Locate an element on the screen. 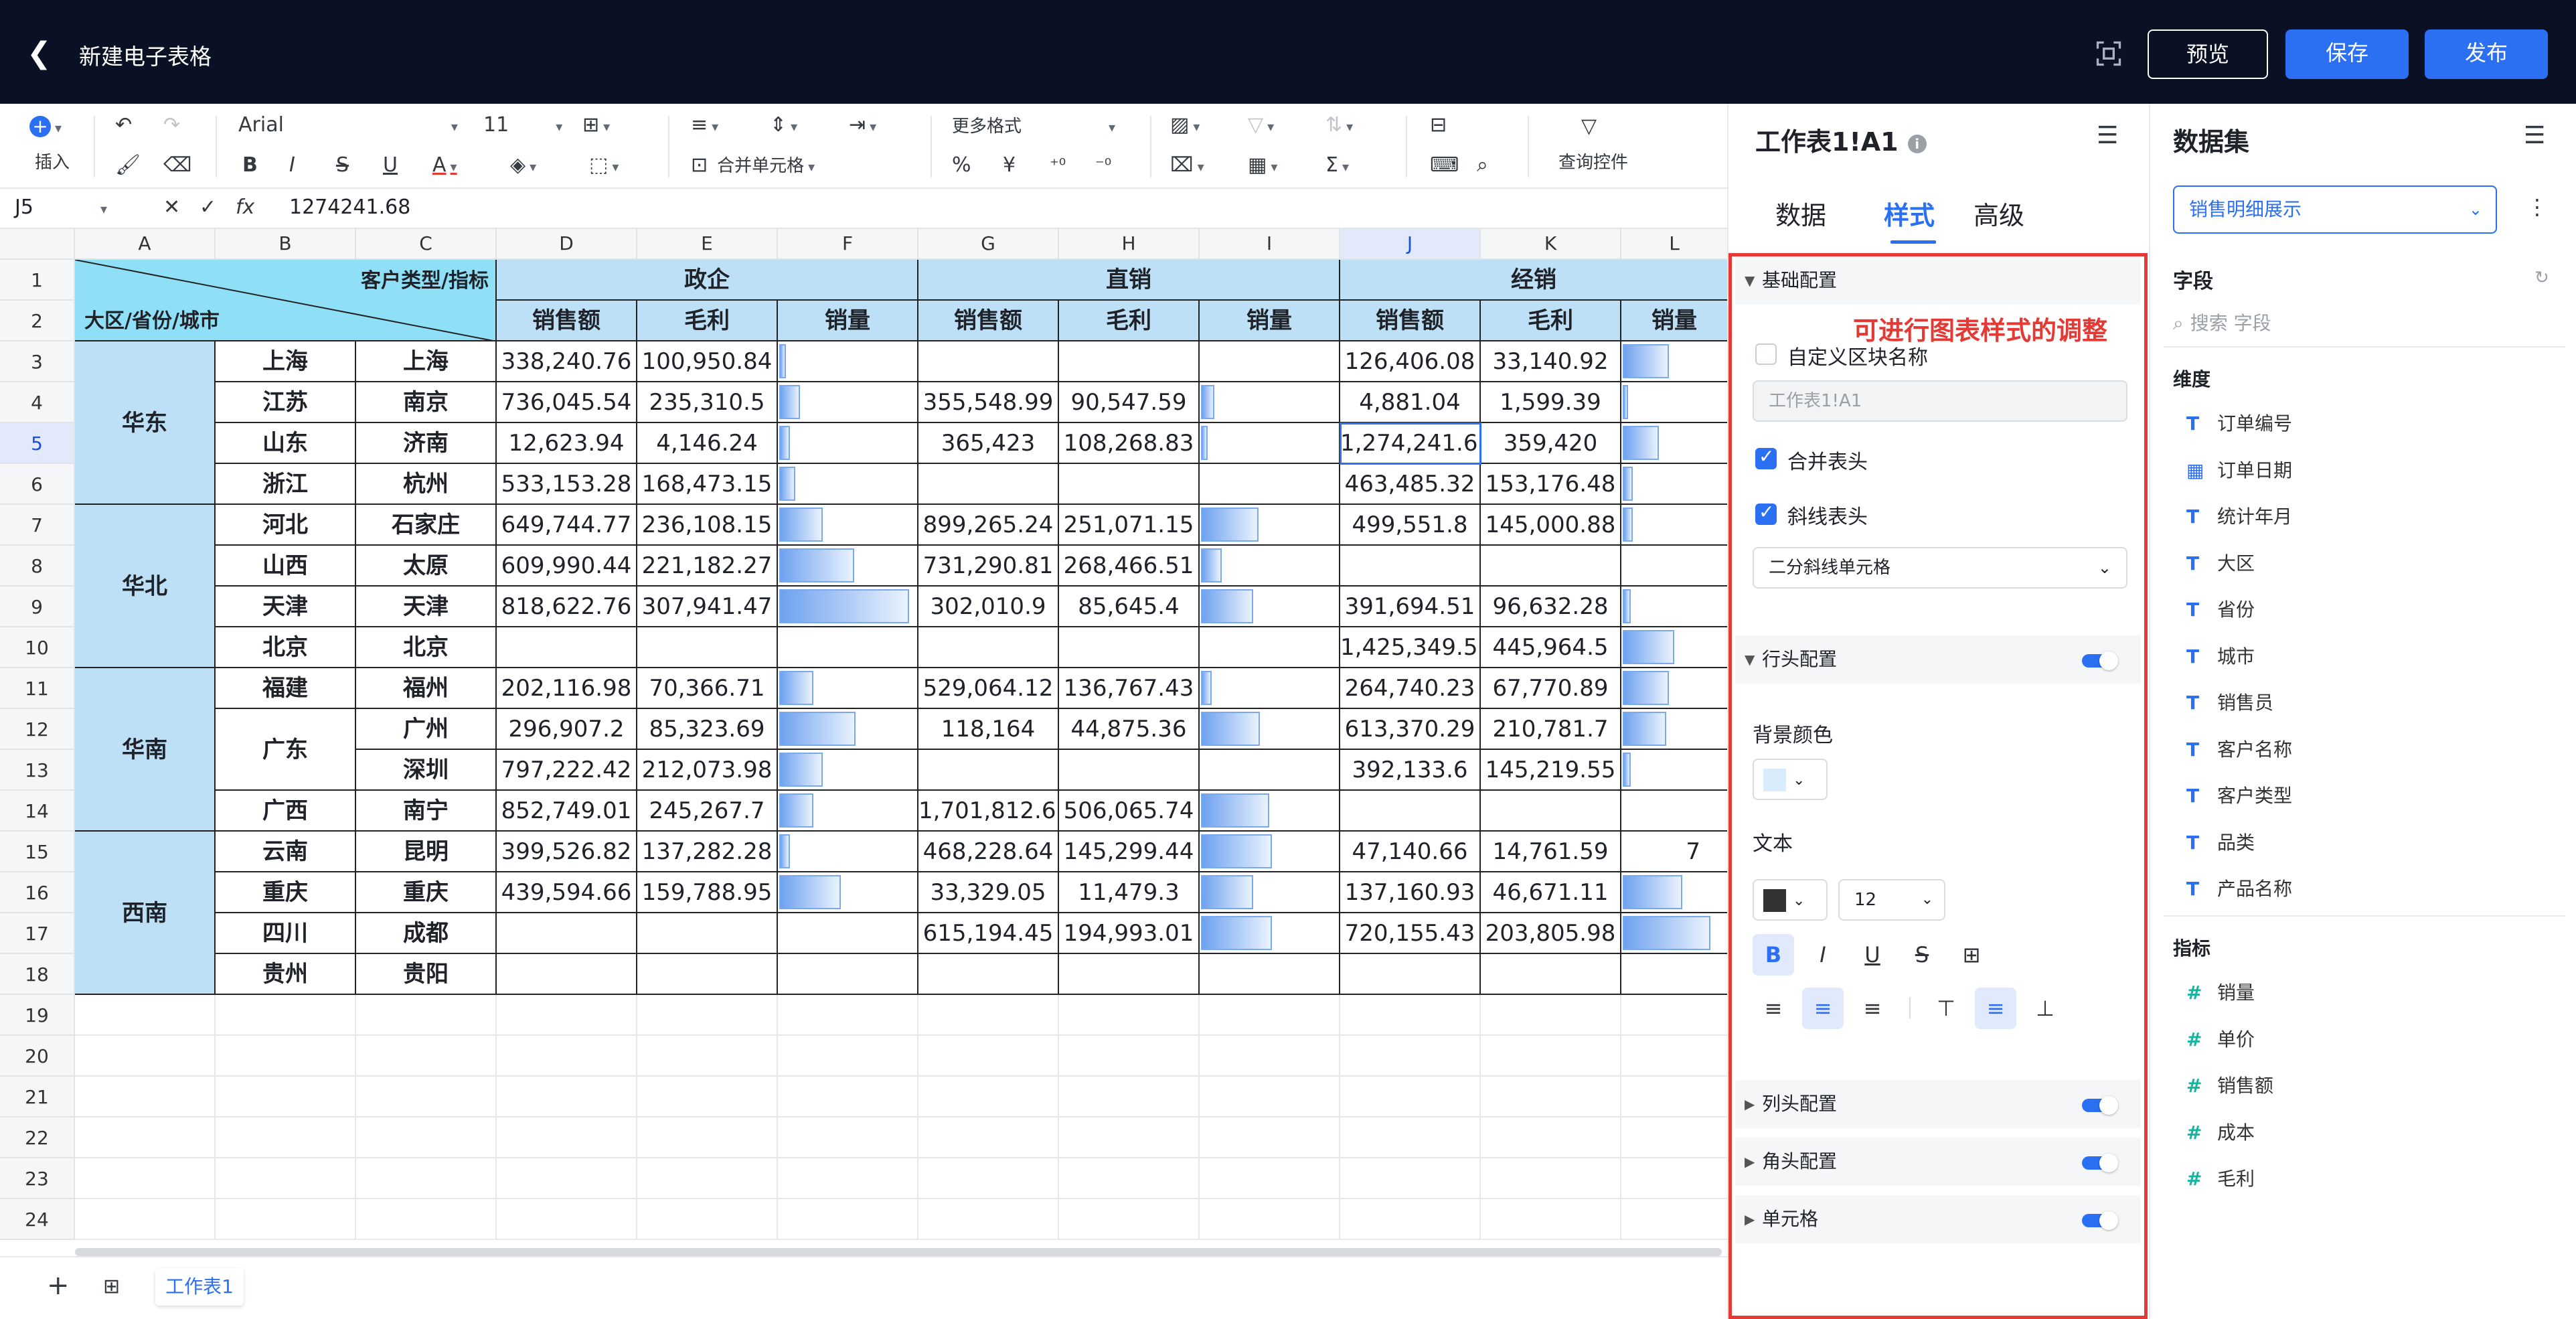  data-cell: 1,599.39 is located at coordinates (1551, 402).